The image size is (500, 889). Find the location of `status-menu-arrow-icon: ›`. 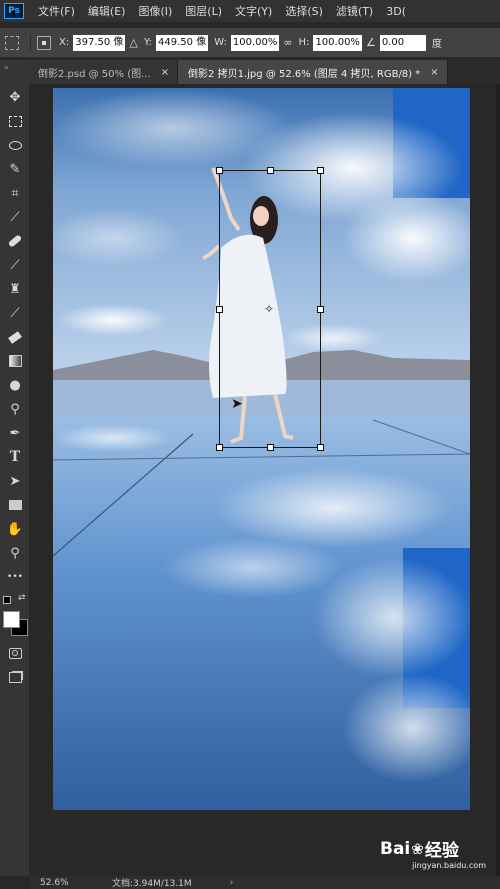

status-menu-arrow-icon: › is located at coordinates (232, 883).